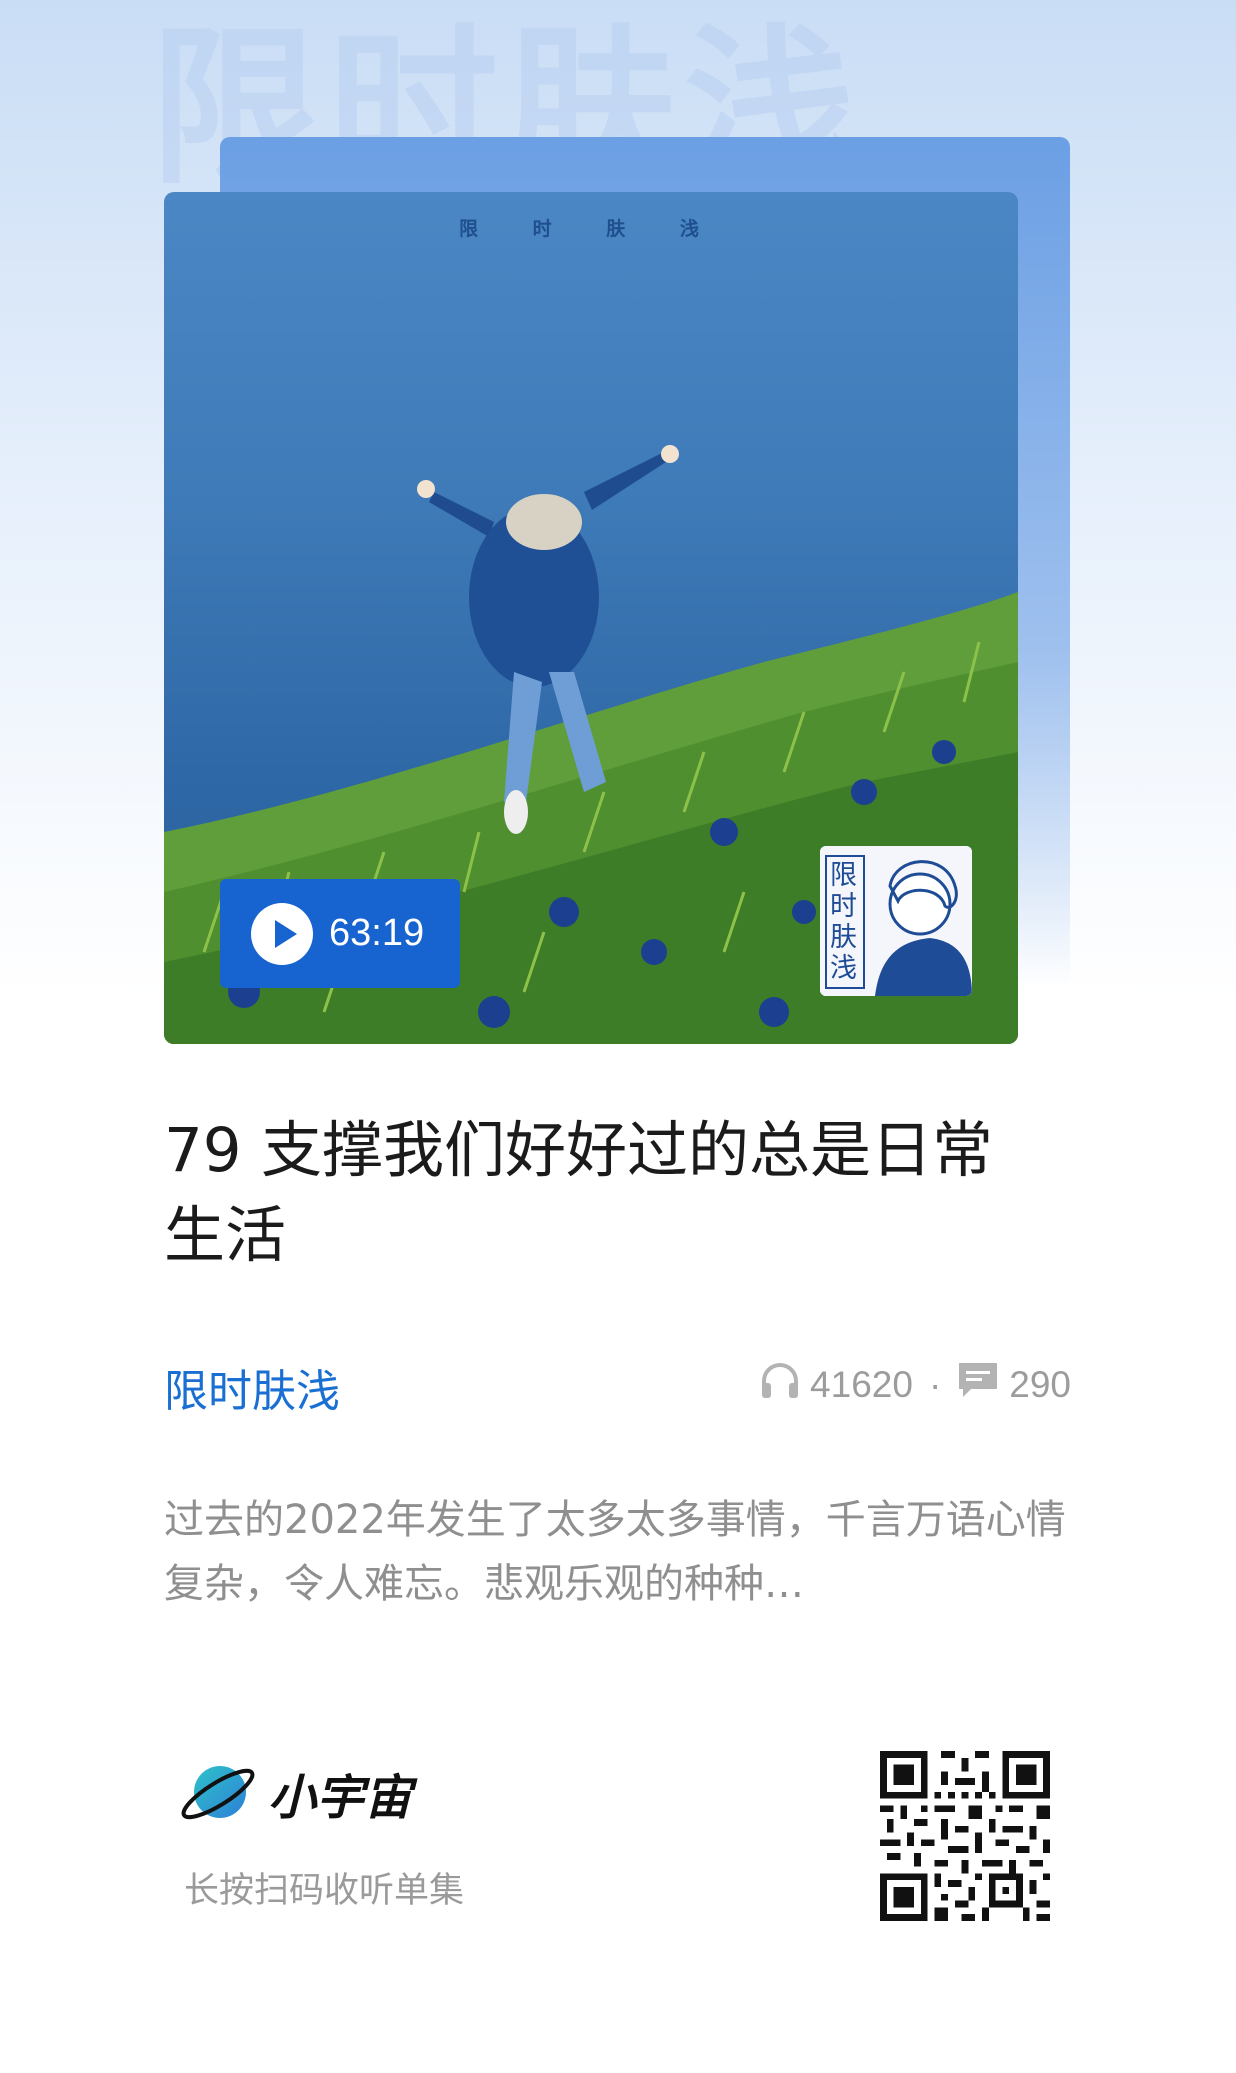 Image resolution: width=1236 pixels, height=2073 pixels. What do you see at coordinates (915, 1384) in the screenshot?
I see `episode-stats: 41620 · 290` at bounding box center [915, 1384].